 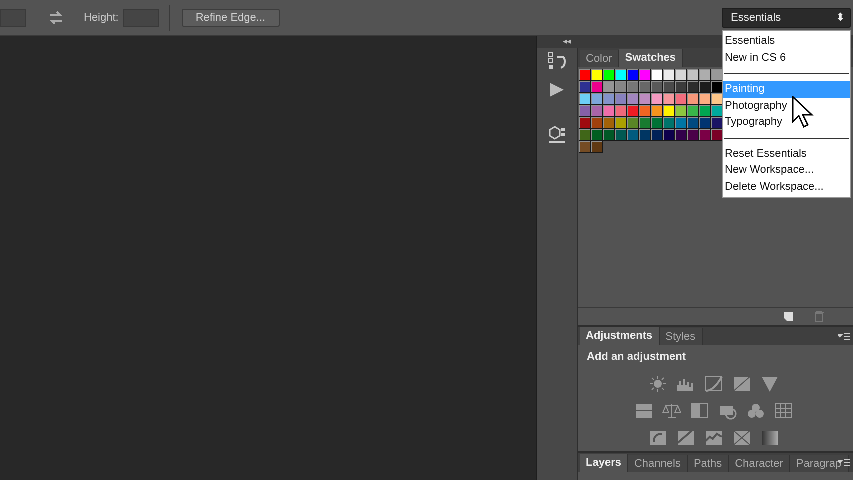 I want to click on panel-tab: Styles, so click(x=681, y=337).